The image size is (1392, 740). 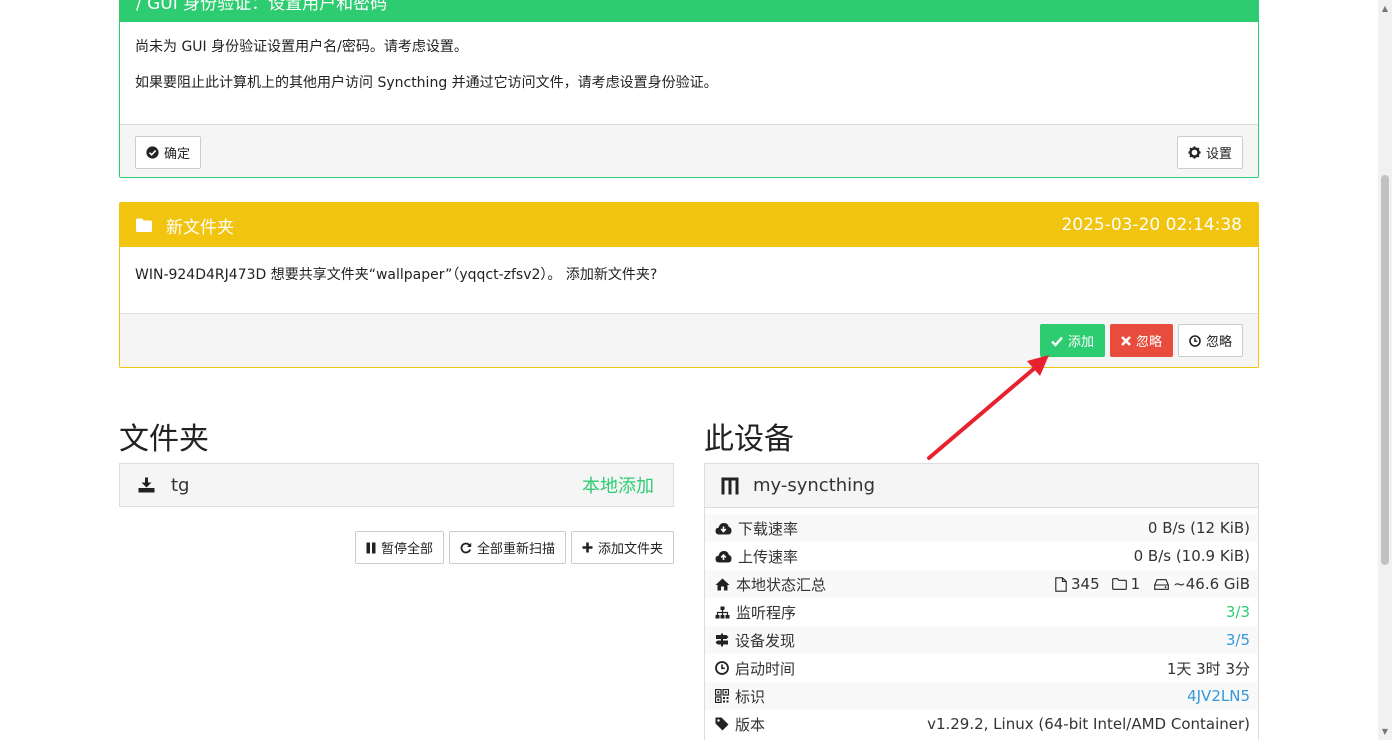 What do you see at coordinates (1080, 341) in the screenshot?
I see `add-folder-share-label: 添加` at bounding box center [1080, 341].